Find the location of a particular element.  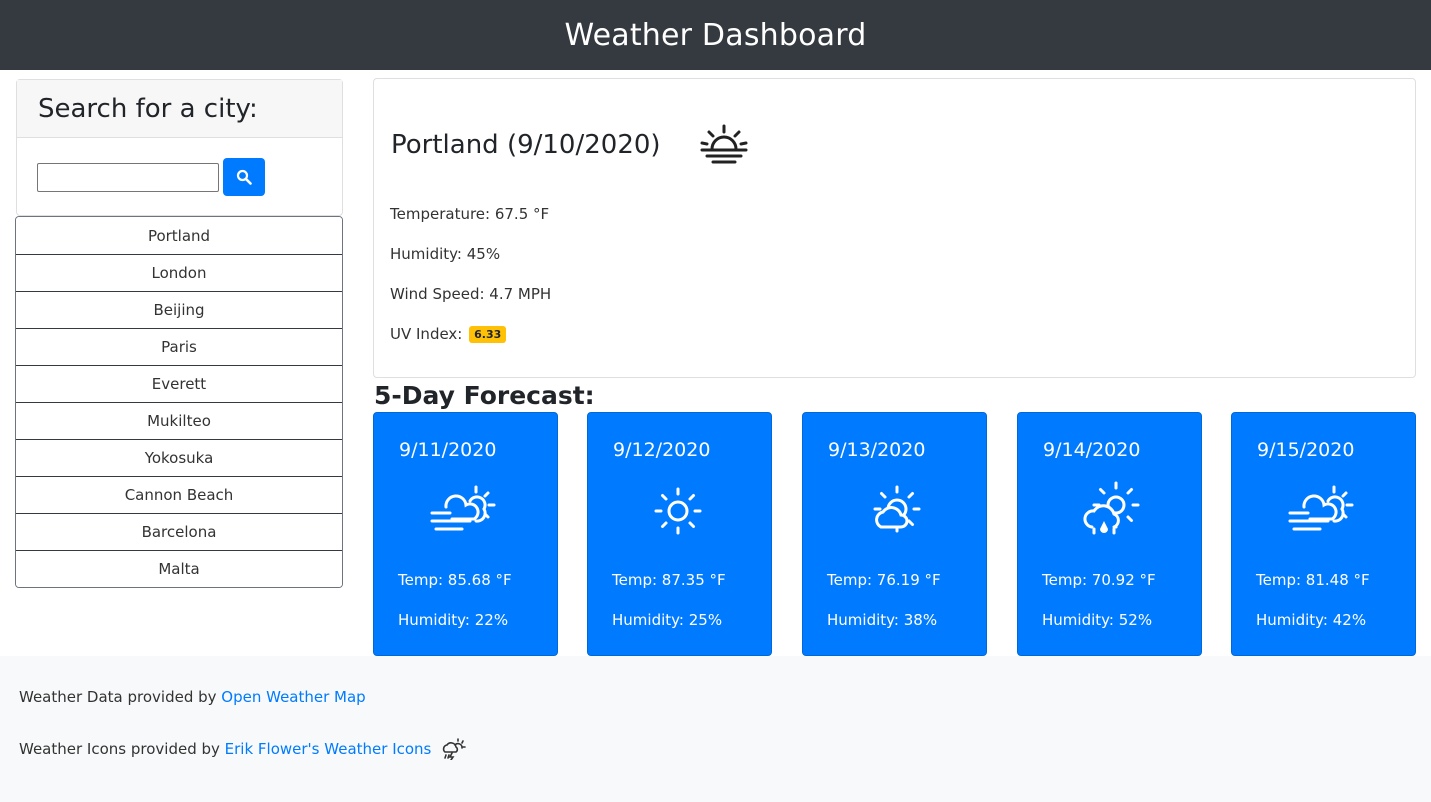

forecast-date: 9/13/2020 is located at coordinates (877, 450).